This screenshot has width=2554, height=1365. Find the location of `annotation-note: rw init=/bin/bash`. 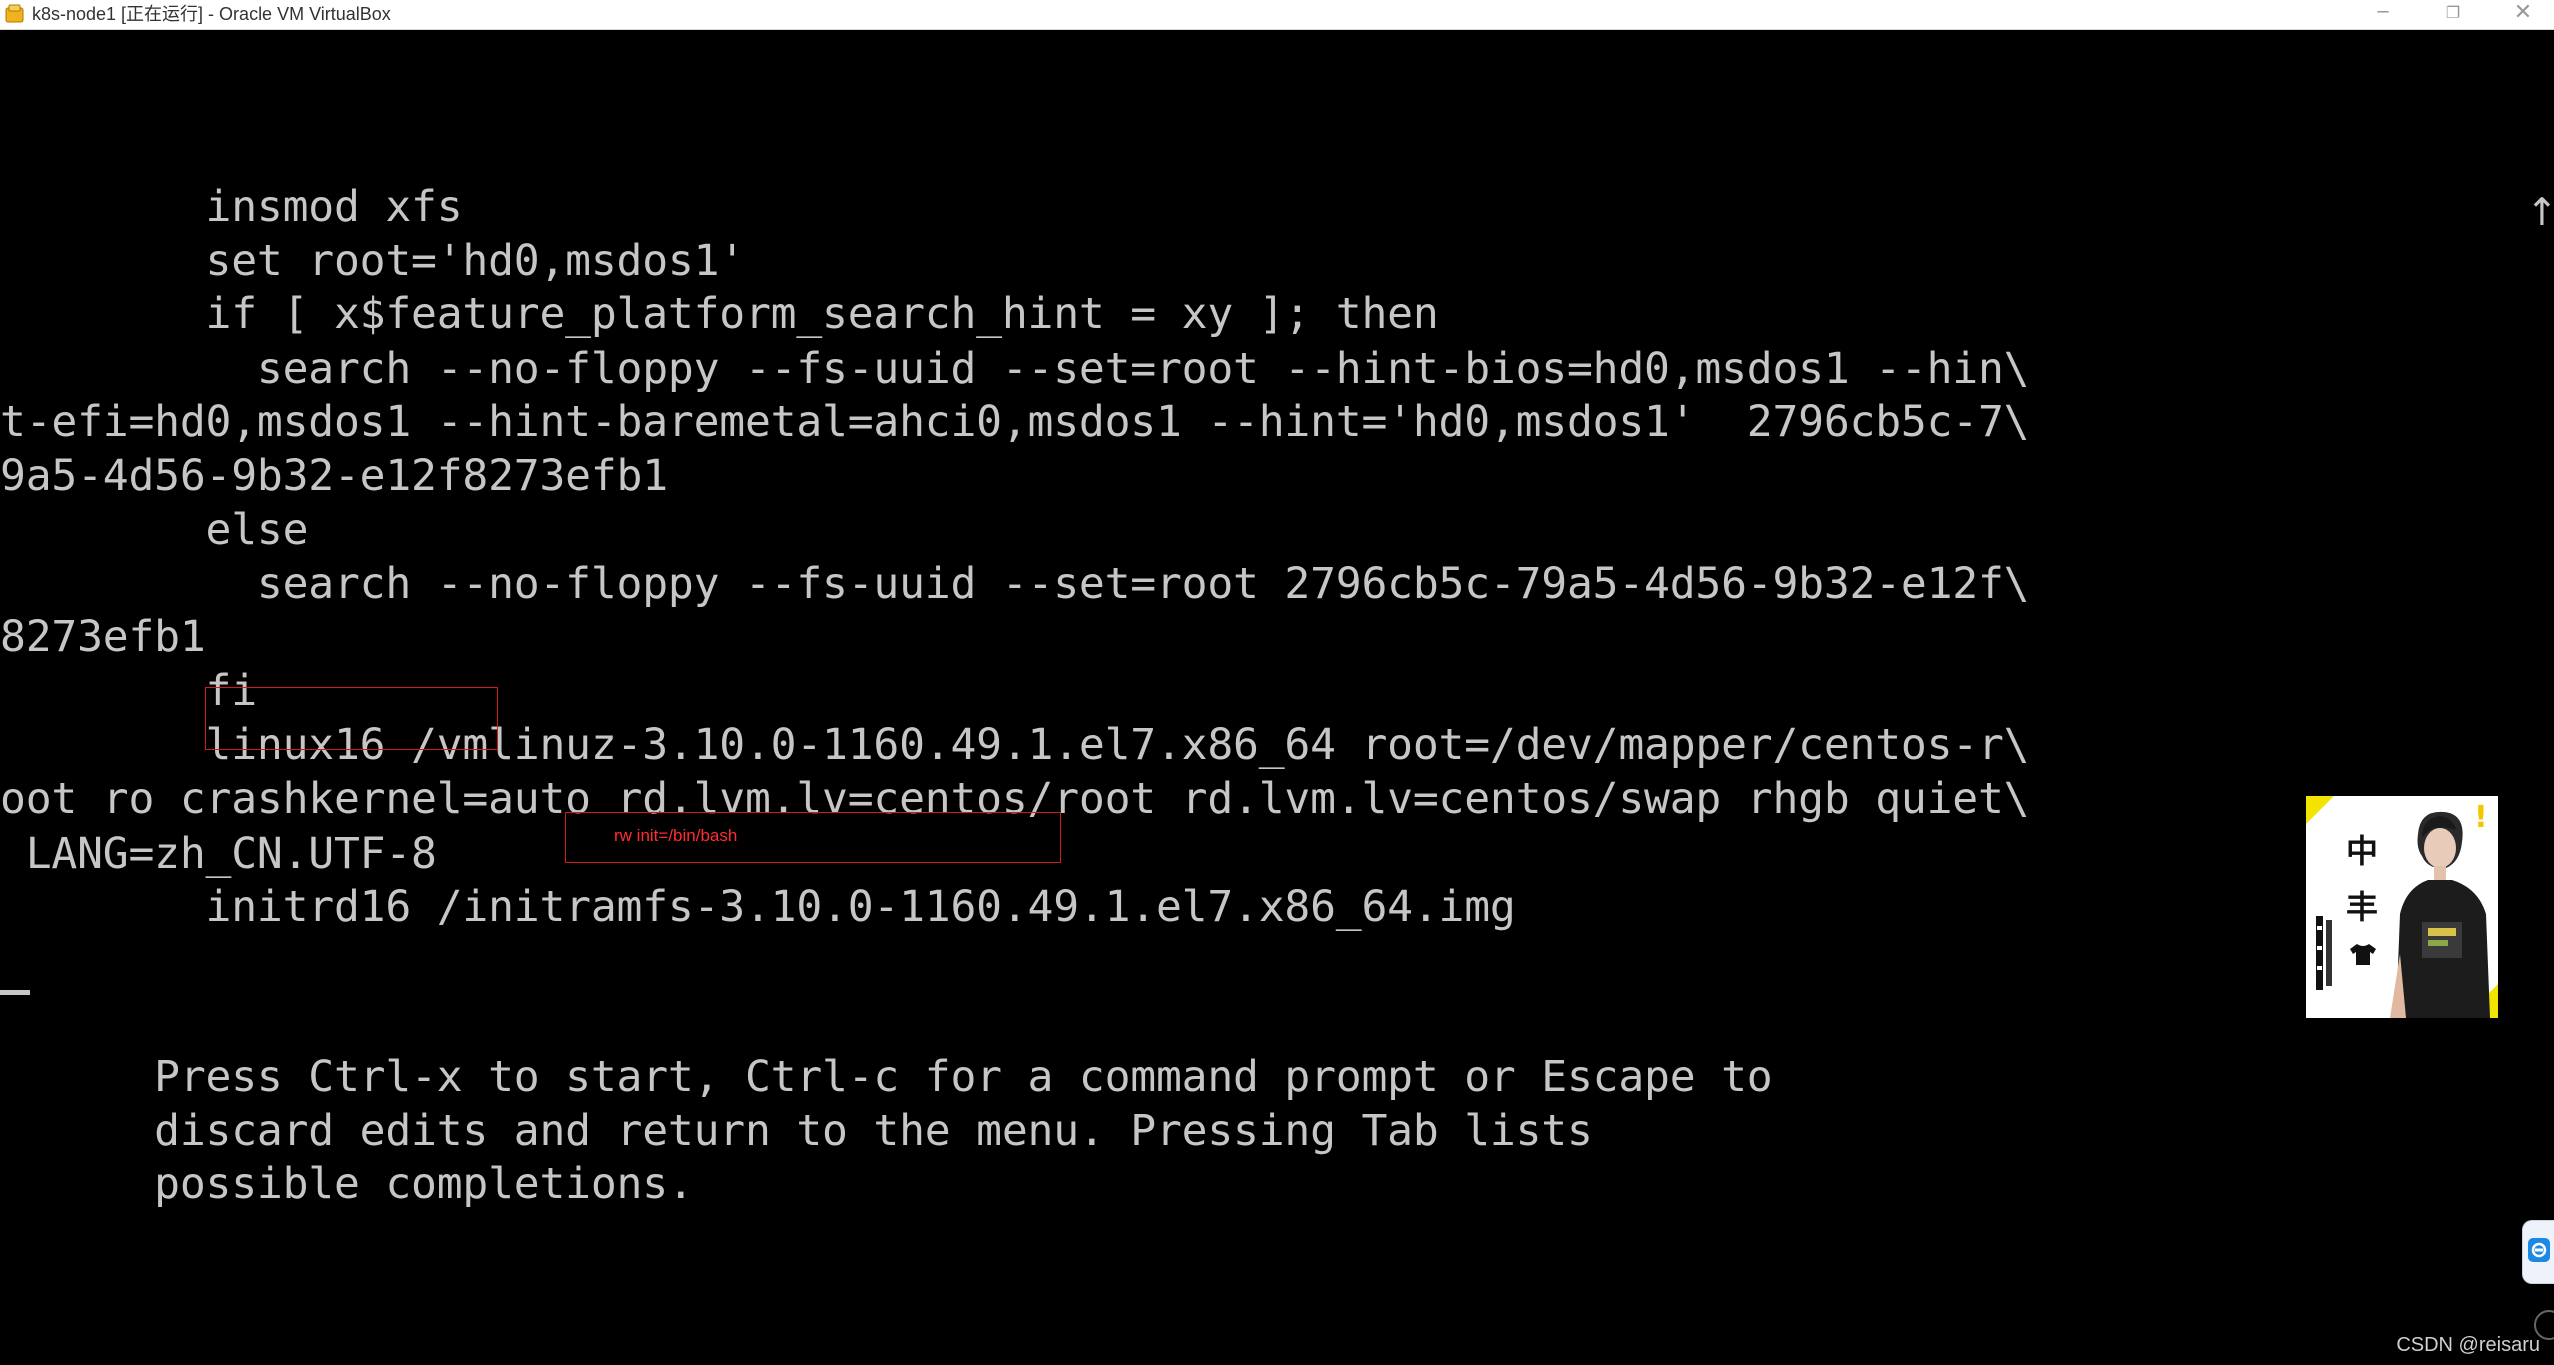

annotation-note: rw init=/bin/bash is located at coordinates (676, 835).